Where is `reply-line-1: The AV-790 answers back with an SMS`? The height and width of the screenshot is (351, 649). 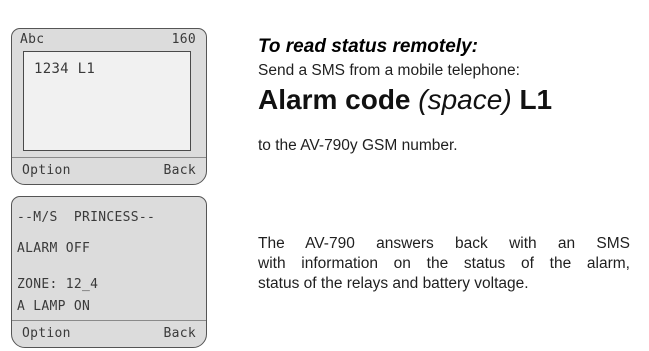 reply-line-1: The AV-790 answers back with an SMS is located at coordinates (444, 243).